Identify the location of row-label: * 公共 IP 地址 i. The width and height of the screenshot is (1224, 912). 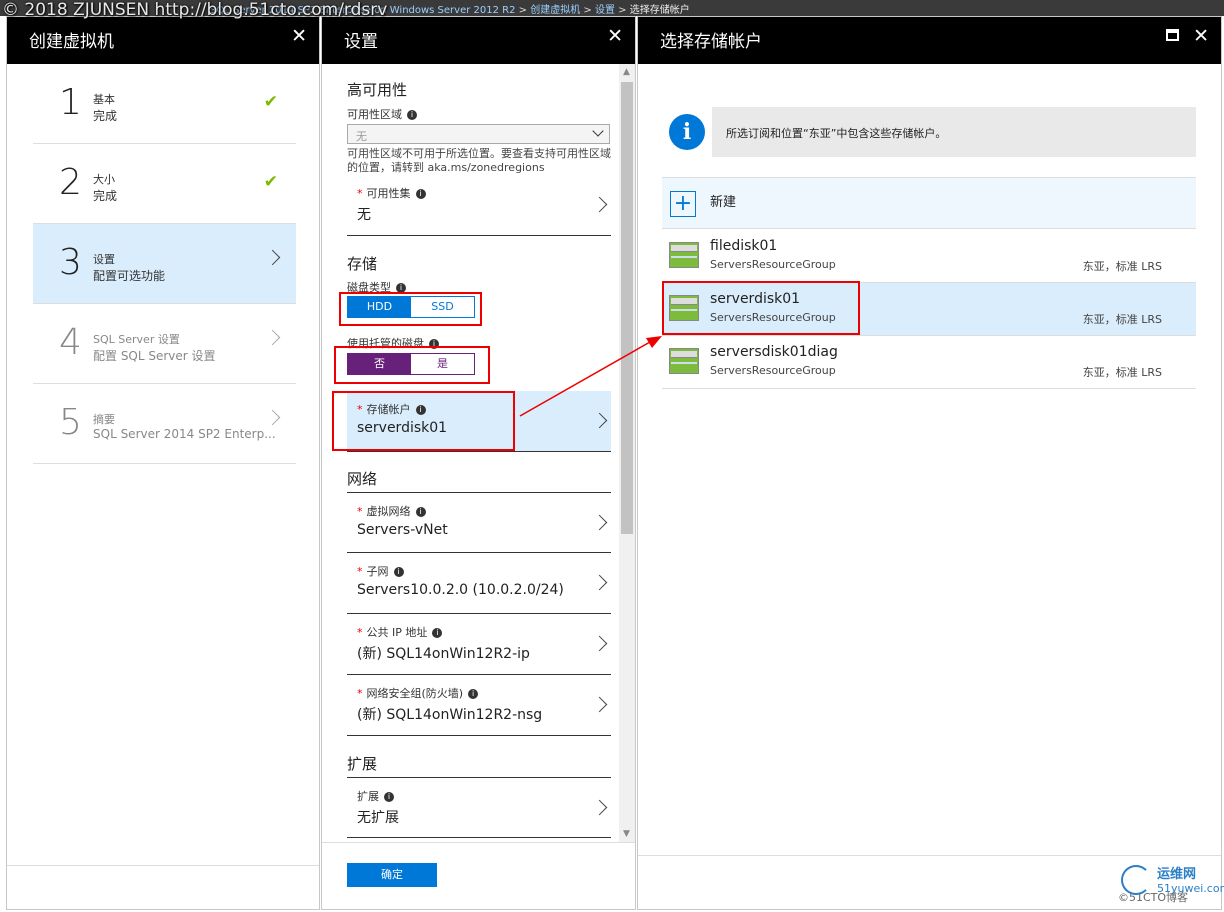
(400, 632).